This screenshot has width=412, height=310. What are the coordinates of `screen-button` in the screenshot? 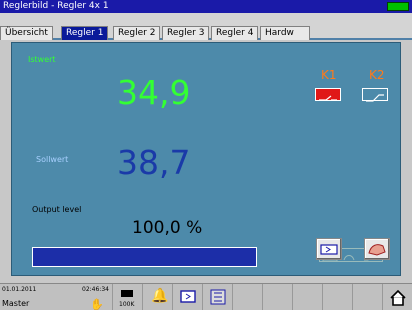 It's located at (187, 297).